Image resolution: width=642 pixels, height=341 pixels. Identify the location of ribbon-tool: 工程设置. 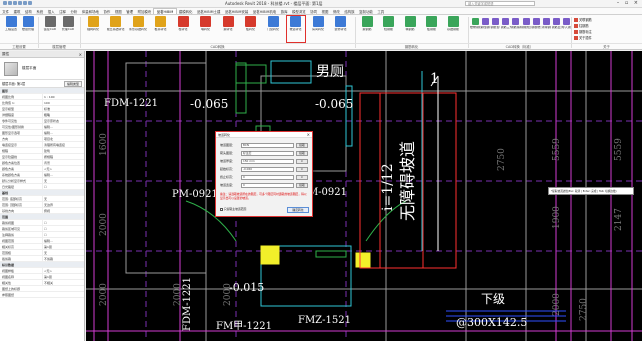
(11, 29).